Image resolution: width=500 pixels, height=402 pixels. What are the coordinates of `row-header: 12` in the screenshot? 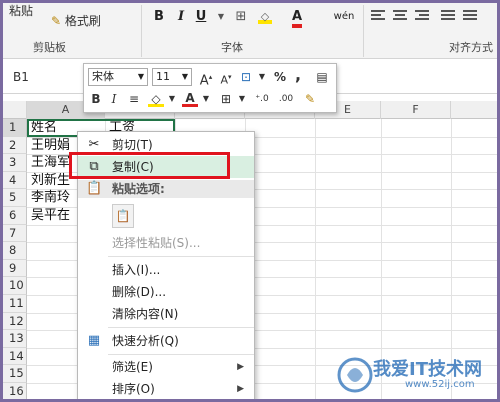 It's located at (15, 321).